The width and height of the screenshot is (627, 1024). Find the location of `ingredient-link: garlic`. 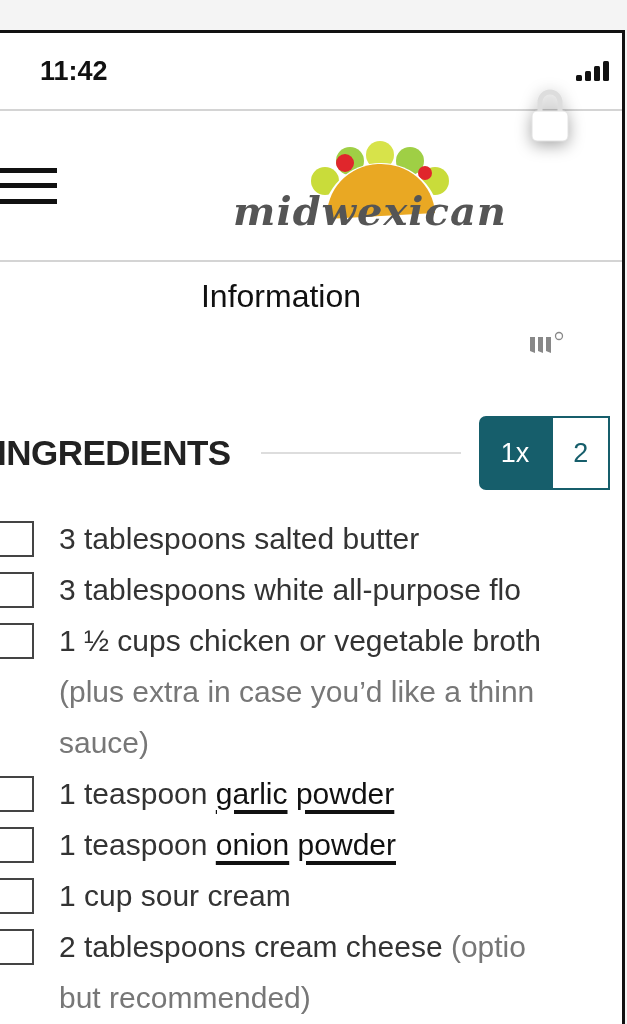

ingredient-link: garlic is located at coordinates (251, 793).